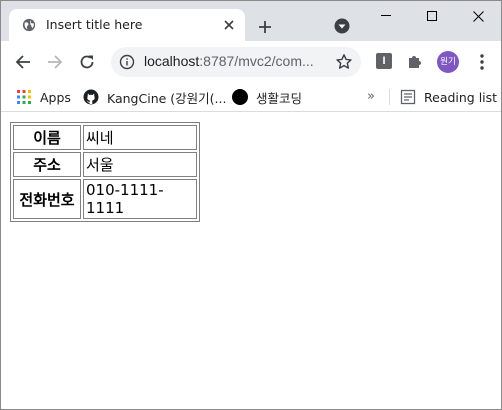 The height and width of the screenshot is (410, 502). What do you see at coordinates (23, 62) in the screenshot?
I see `back-arrow-icon` at bounding box center [23, 62].